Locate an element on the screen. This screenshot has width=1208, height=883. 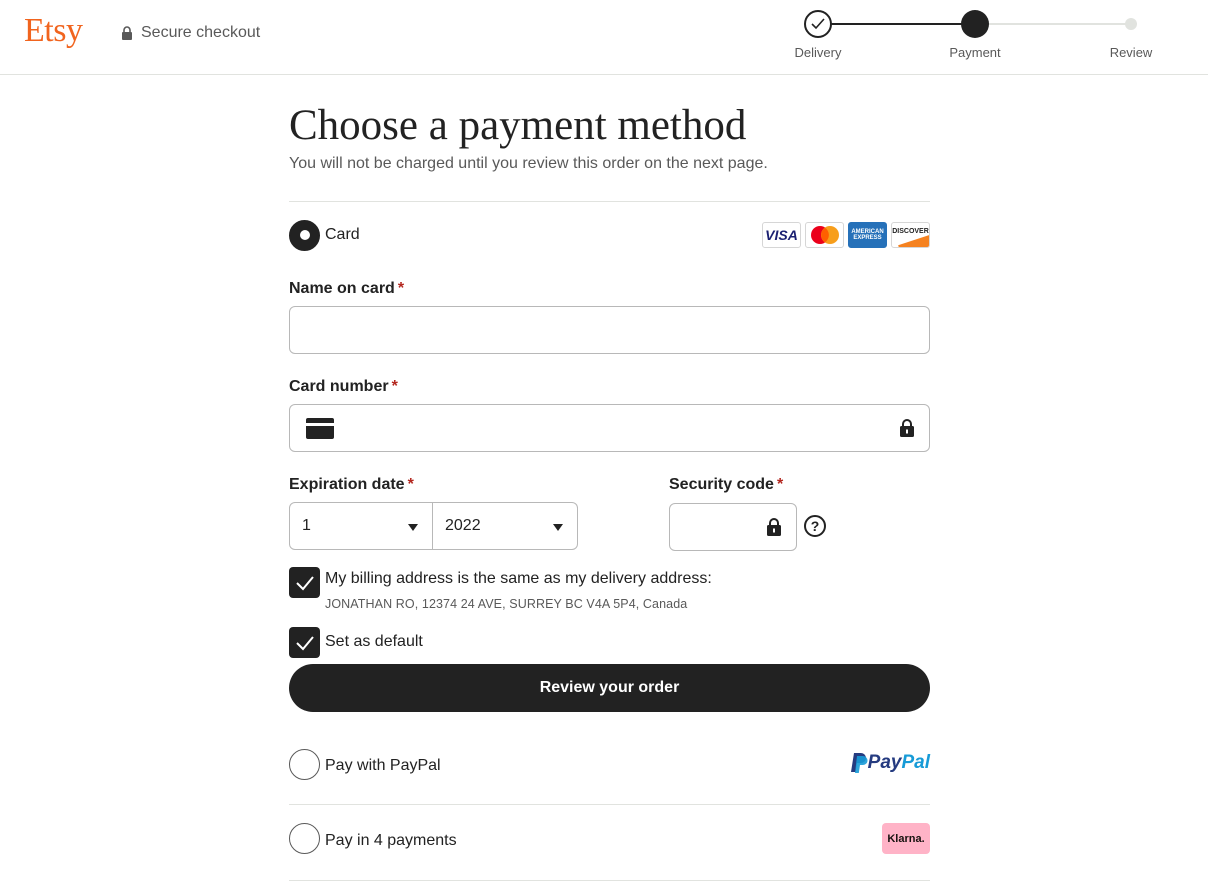
set-default-label: Set as default is located at coordinates (374, 642).